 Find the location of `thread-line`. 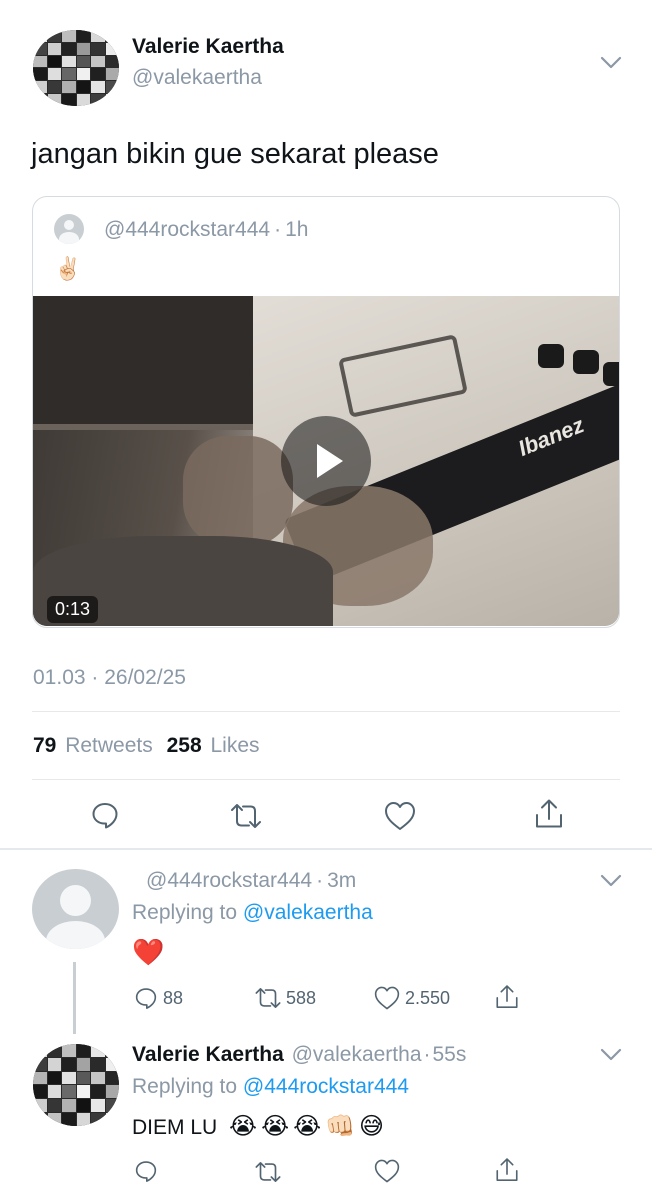

thread-line is located at coordinates (74, 998).